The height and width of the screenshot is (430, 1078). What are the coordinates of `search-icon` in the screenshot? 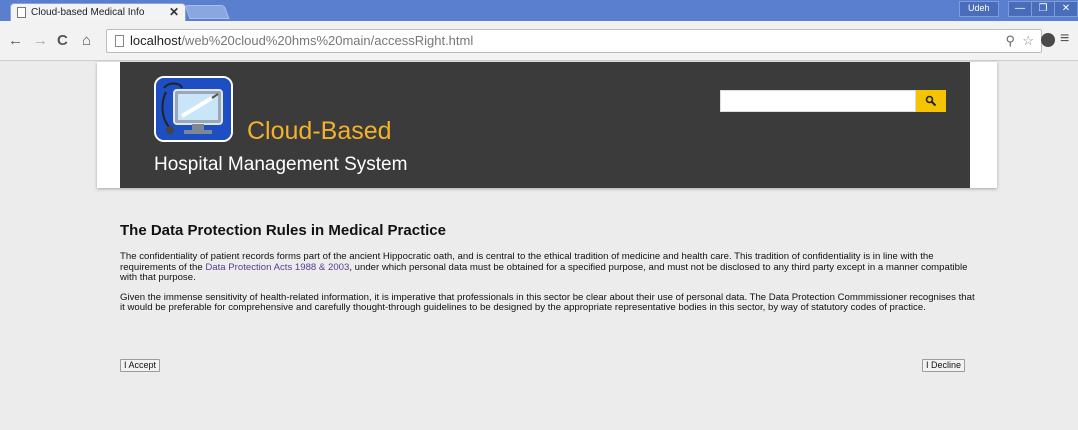 It's located at (931, 101).